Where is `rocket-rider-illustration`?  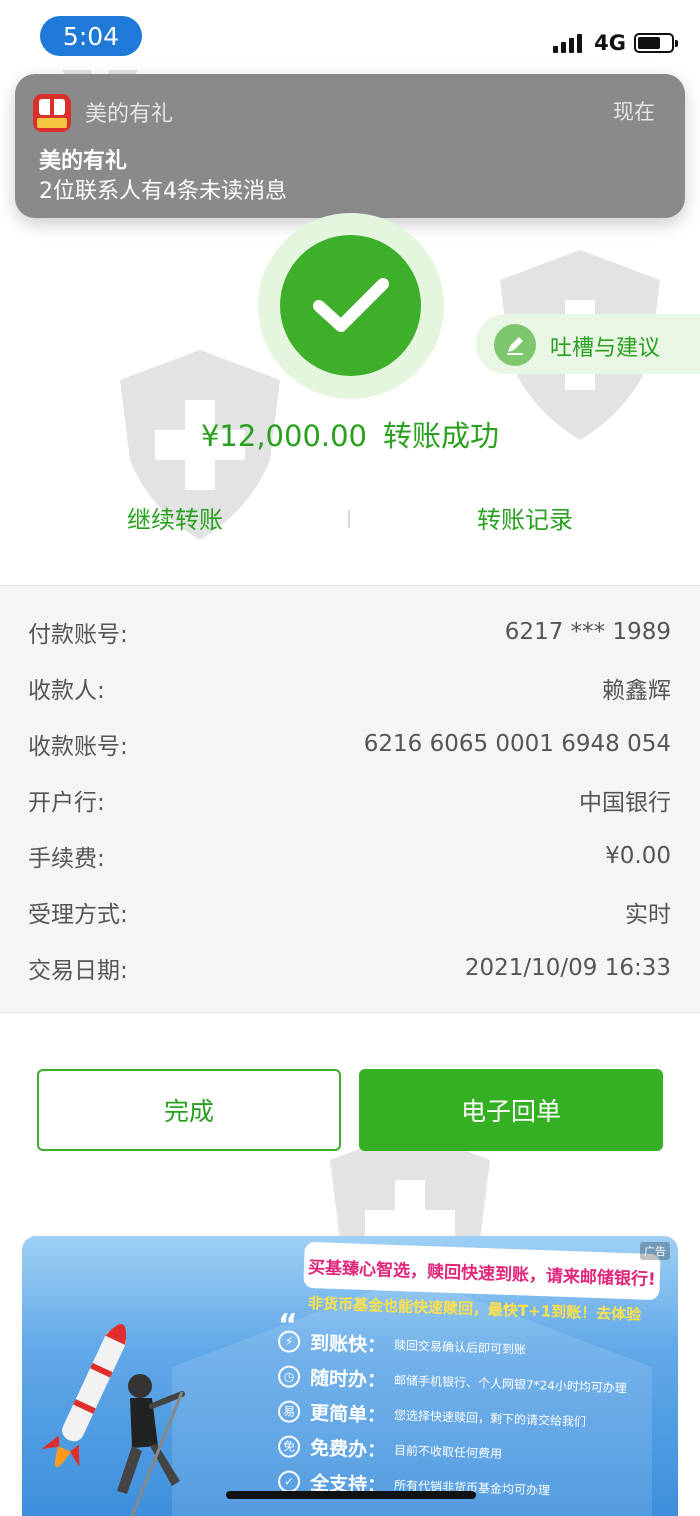
rocket-rider-illustration is located at coordinates (113, 1420).